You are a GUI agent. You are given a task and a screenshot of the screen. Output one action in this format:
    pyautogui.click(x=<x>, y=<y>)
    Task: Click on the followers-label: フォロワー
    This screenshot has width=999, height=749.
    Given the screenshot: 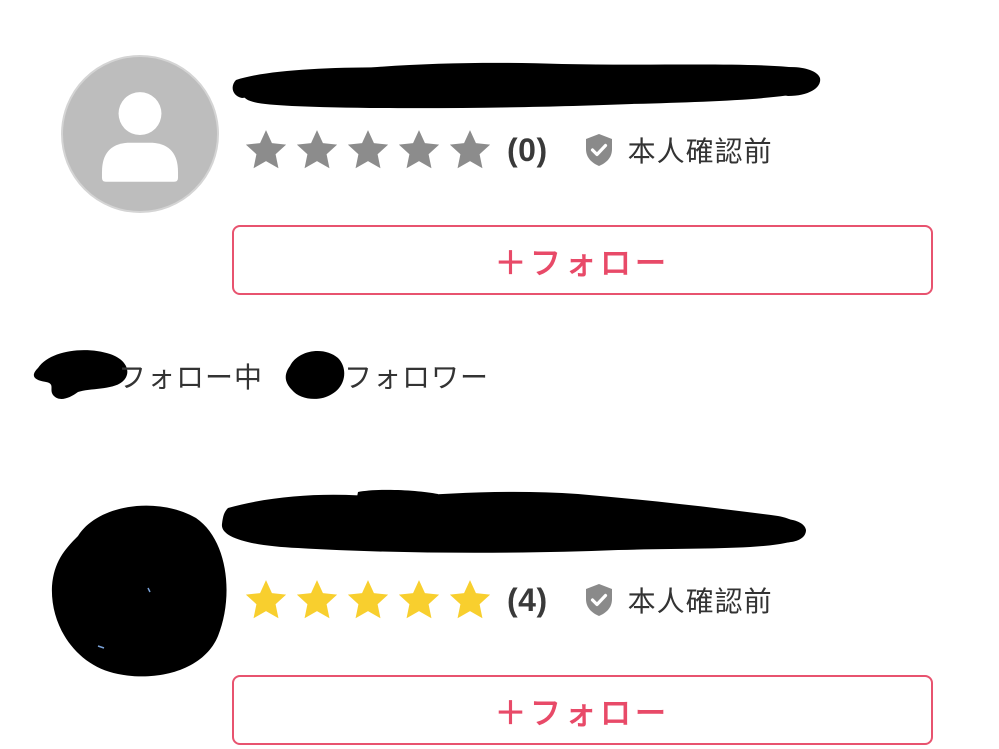 What is the action you would take?
    pyautogui.click(x=416, y=376)
    